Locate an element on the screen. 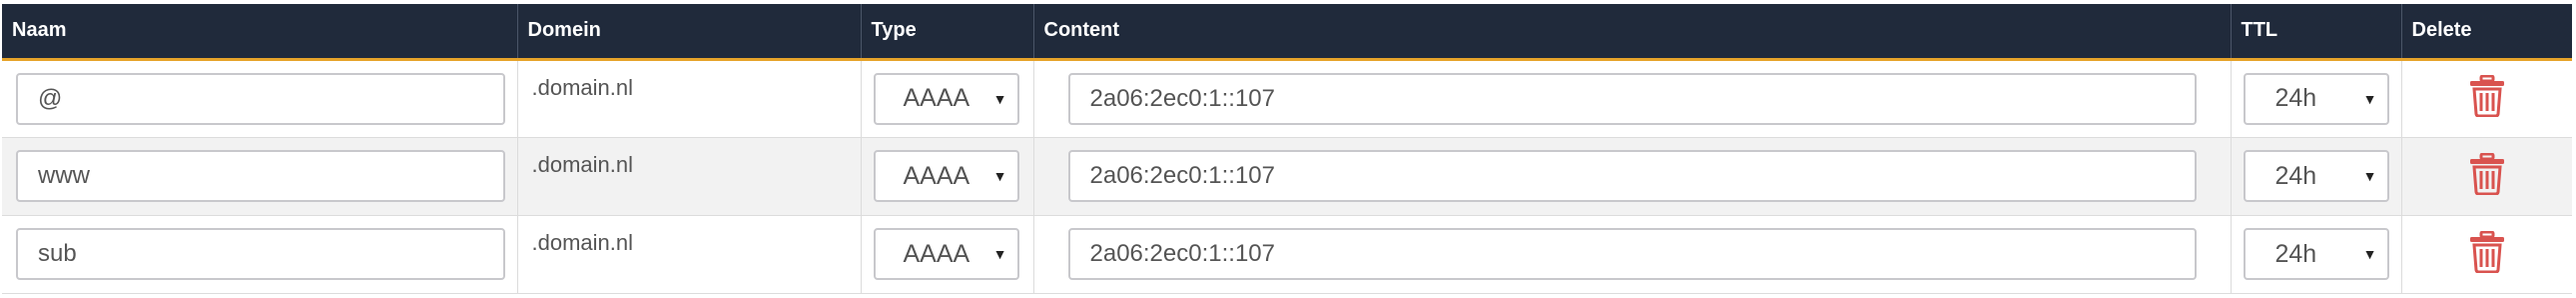  header-type: Type is located at coordinates (947, 32).